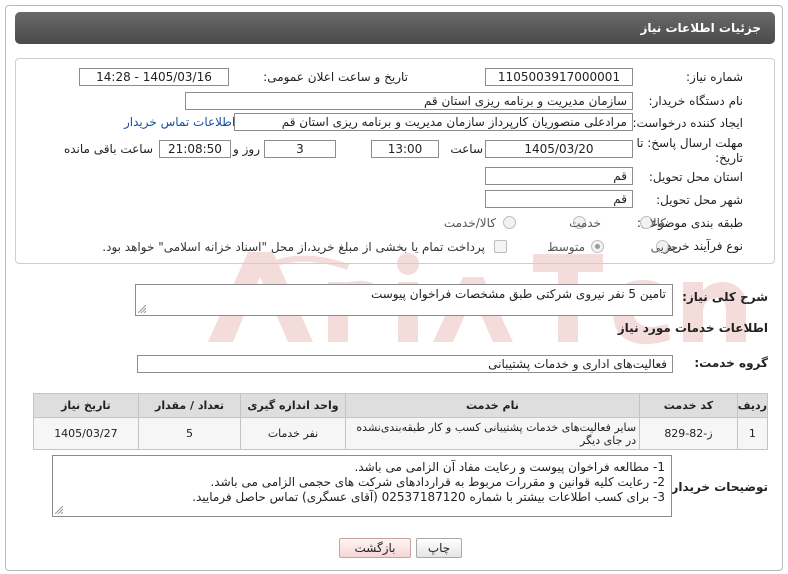  I want to click on cell-code: ز-82-829, so click(688, 433).